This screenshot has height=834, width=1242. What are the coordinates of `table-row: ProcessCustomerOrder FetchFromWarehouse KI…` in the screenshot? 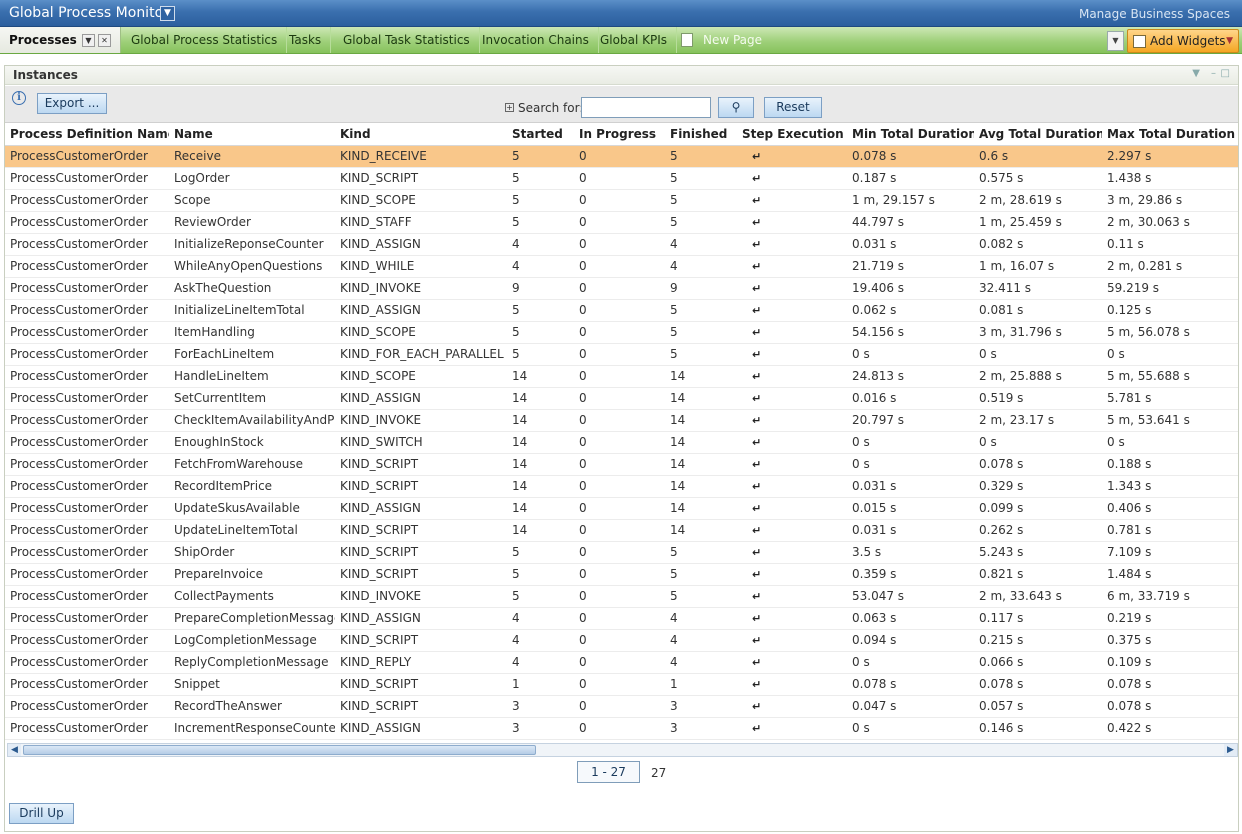 It's located at (621, 464).